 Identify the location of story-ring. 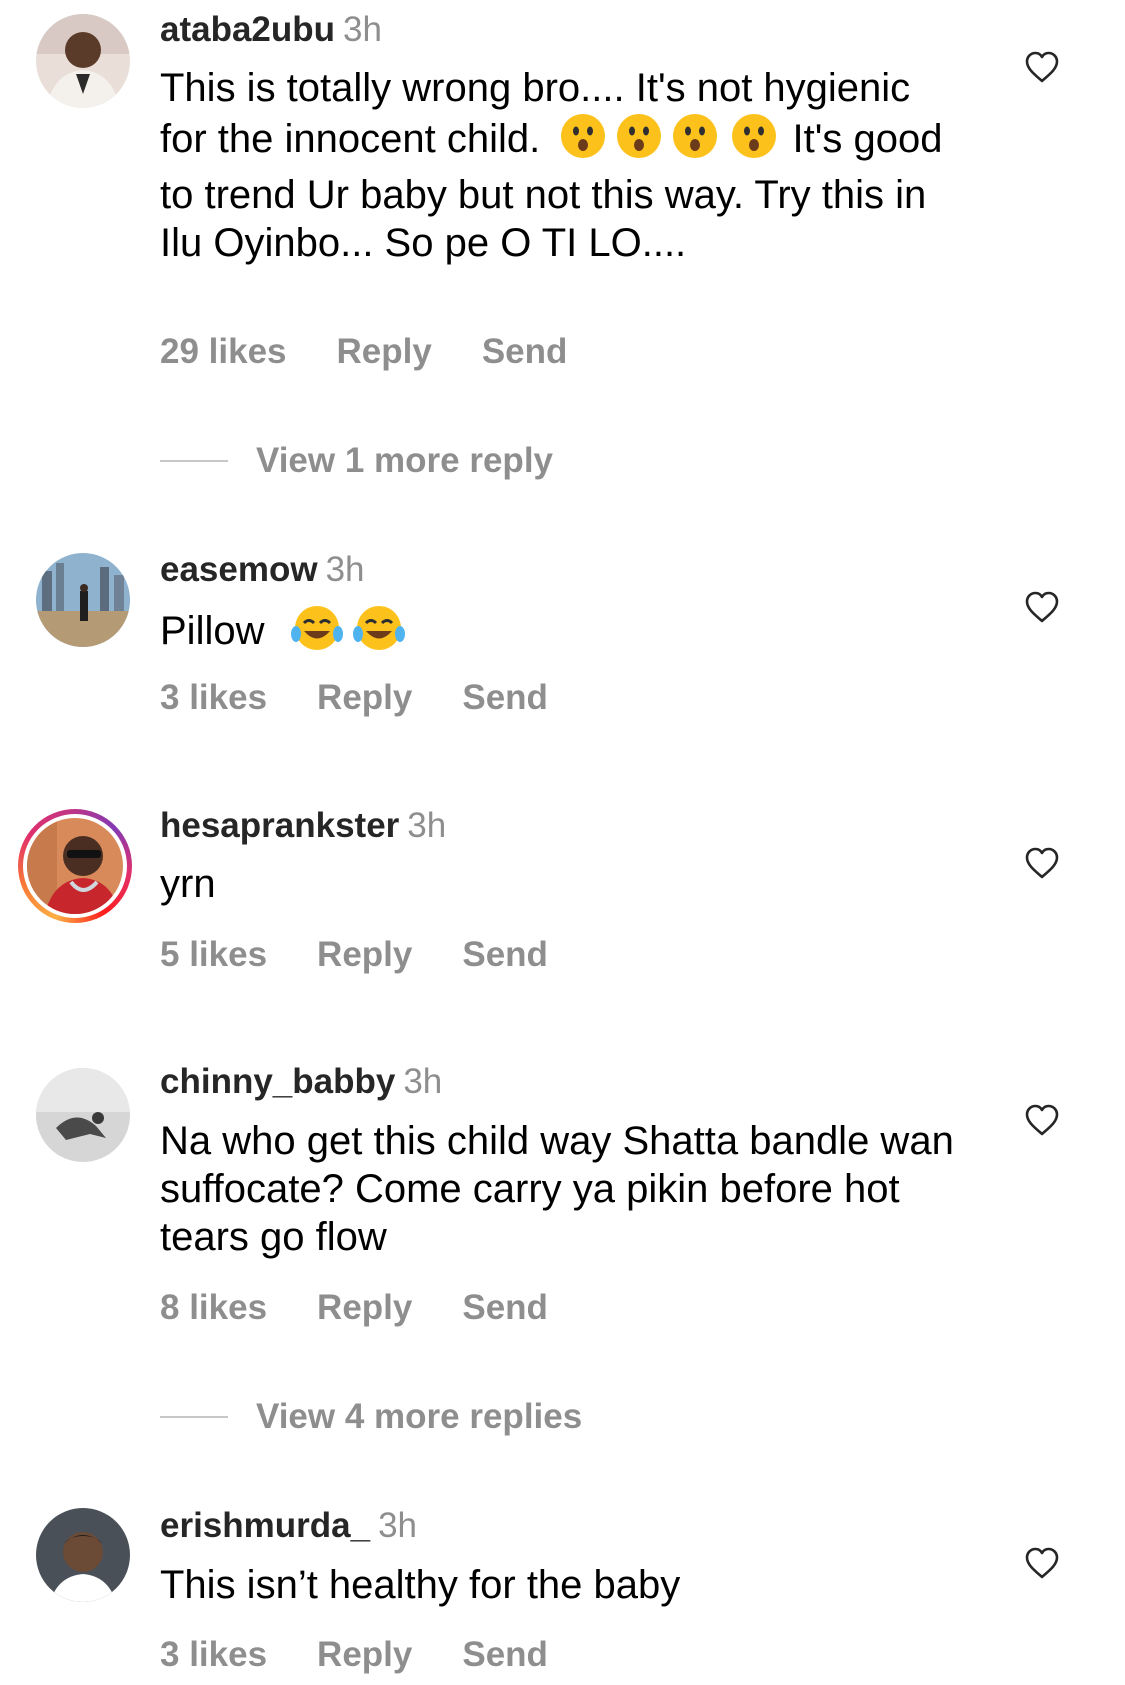
(75, 866).